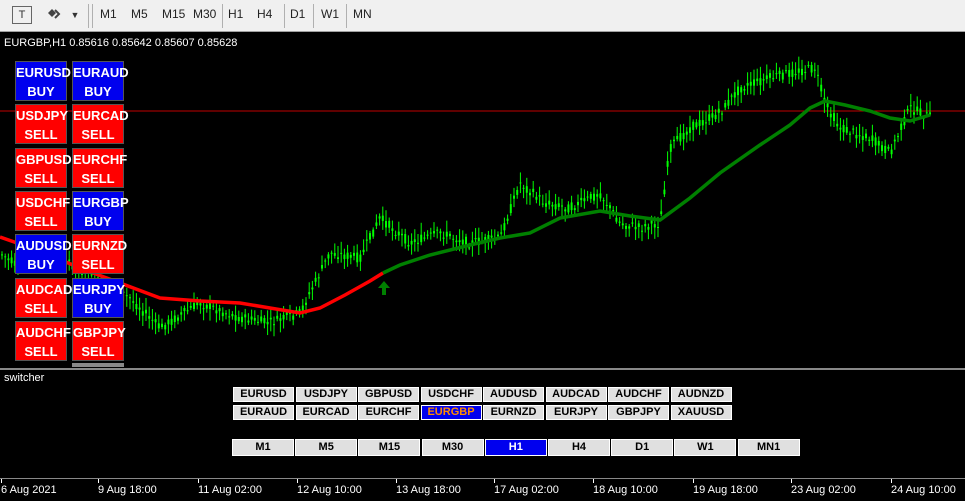 The height and width of the screenshot is (501, 965). What do you see at coordinates (75, 15) in the screenshot?
I see `dropdown-arrow-icon: ▼` at bounding box center [75, 15].